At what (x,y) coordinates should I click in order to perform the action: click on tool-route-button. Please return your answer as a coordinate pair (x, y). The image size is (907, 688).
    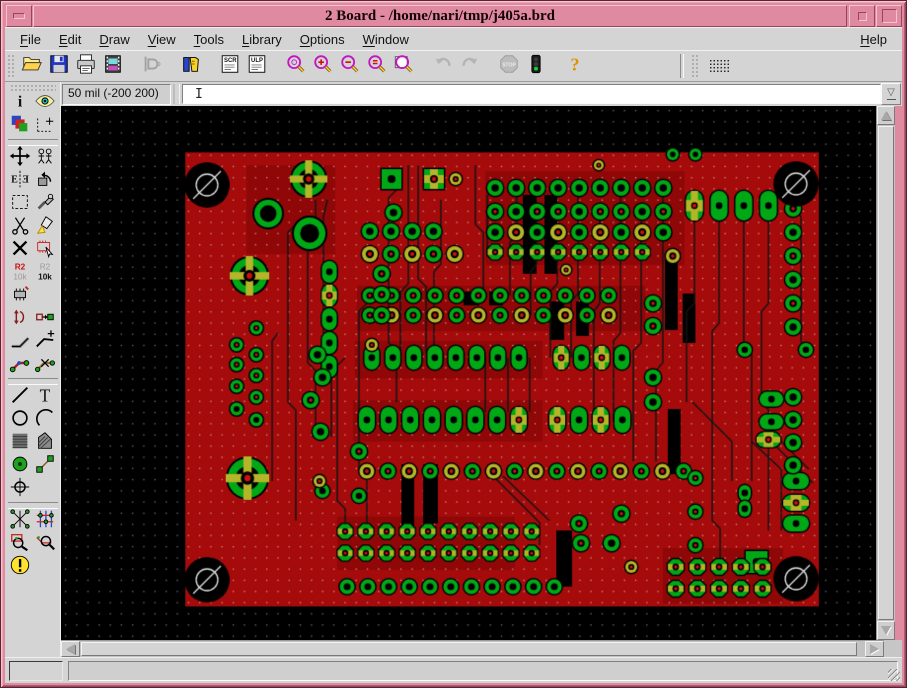
    Looking at the image, I should click on (20, 365).